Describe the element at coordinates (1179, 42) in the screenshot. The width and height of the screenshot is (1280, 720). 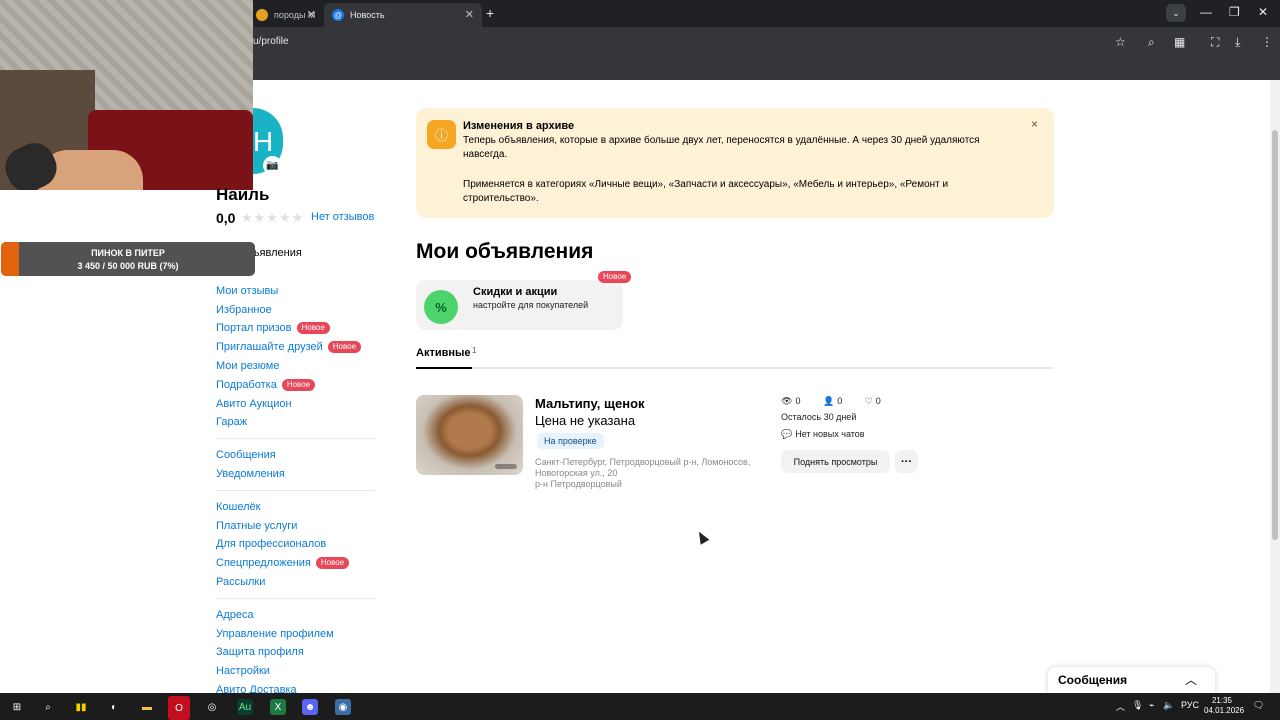
I see `extensions-grid-icon: ▦` at that location.